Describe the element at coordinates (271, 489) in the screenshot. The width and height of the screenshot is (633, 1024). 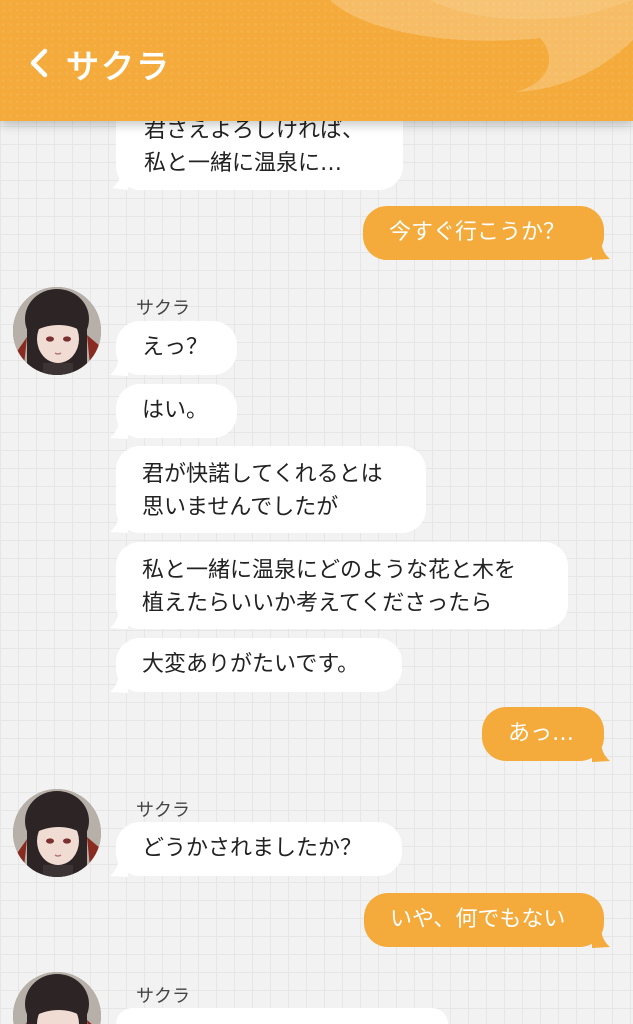
I see `message-bubble-incoming: 君が快諾してくれるとは 思いませんでしたが` at that location.